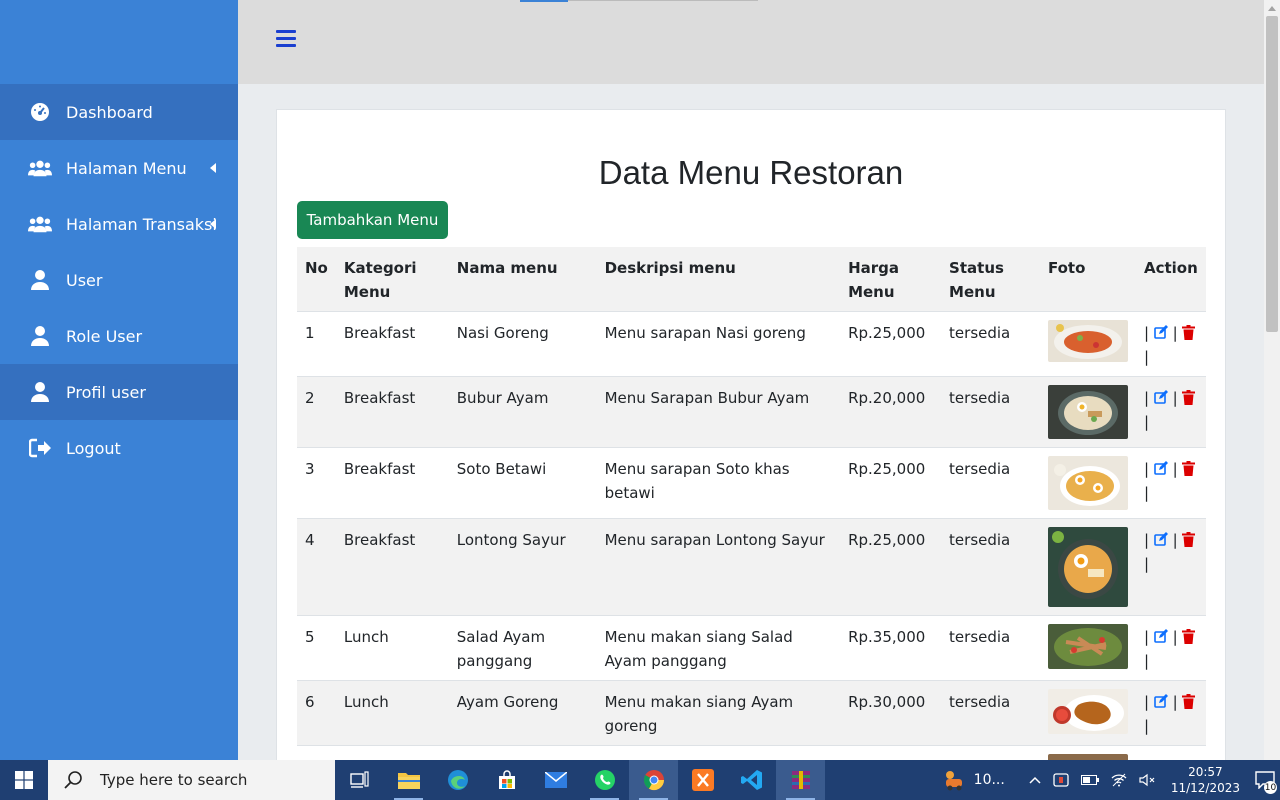  What do you see at coordinates (119, 112) in the screenshot?
I see `sidebar-item-dashboard: Dashboard` at bounding box center [119, 112].